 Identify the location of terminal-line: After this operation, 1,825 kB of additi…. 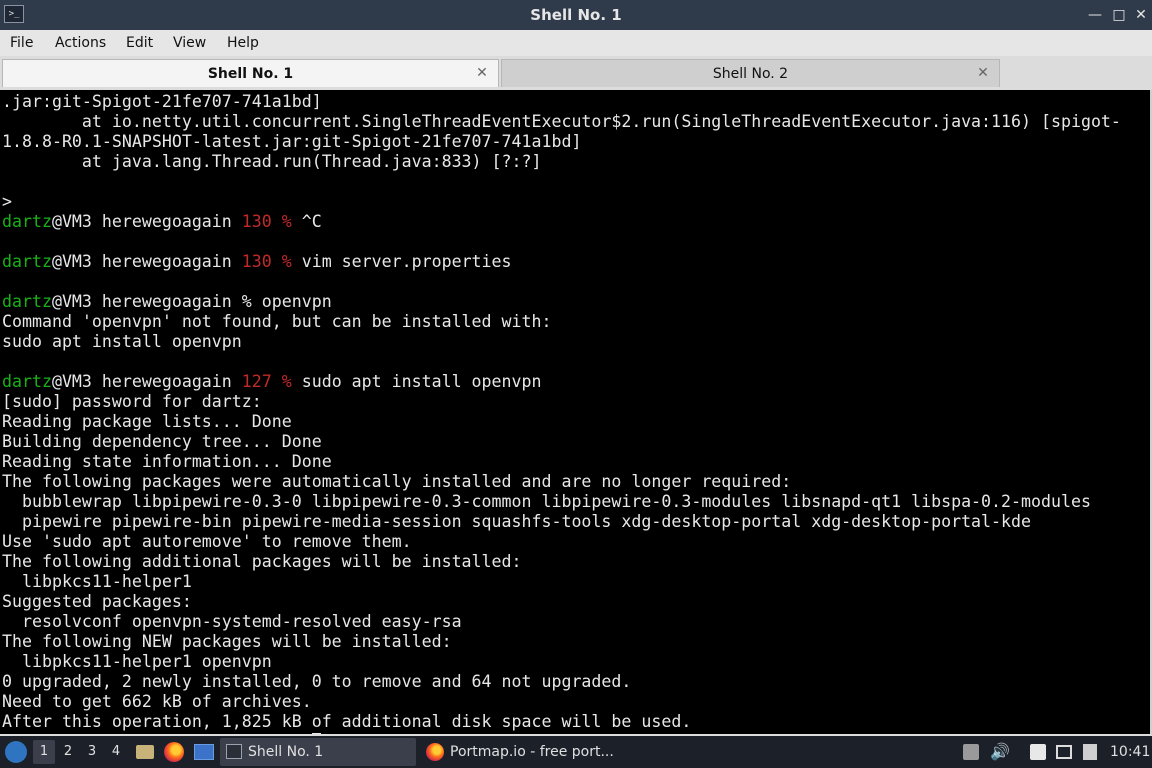
(576, 722).